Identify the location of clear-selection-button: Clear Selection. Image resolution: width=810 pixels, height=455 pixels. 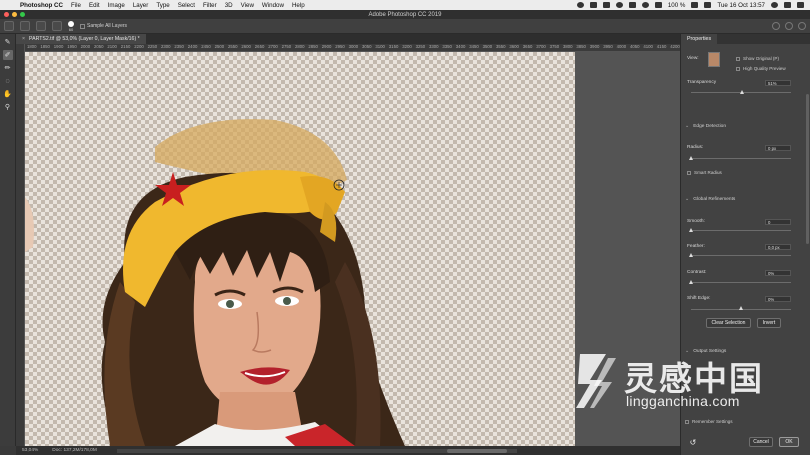
(728, 323).